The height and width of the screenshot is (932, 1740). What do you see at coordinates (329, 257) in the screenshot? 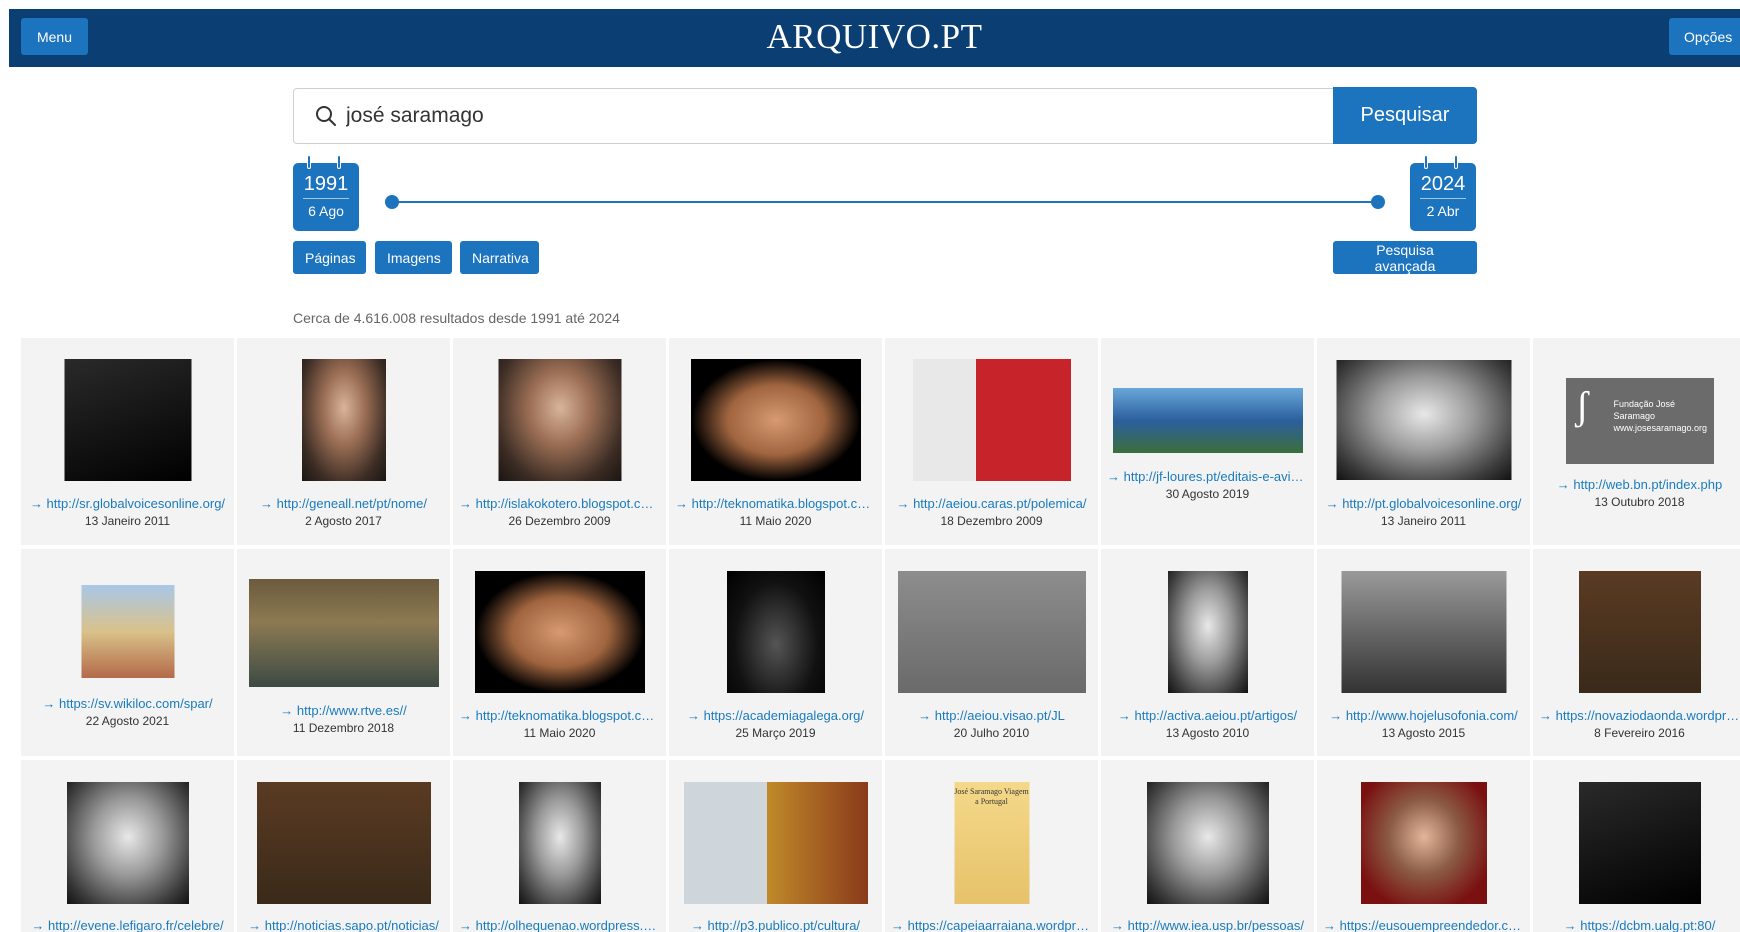
I see `pages-tab-button: Páginas` at bounding box center [329, 257].